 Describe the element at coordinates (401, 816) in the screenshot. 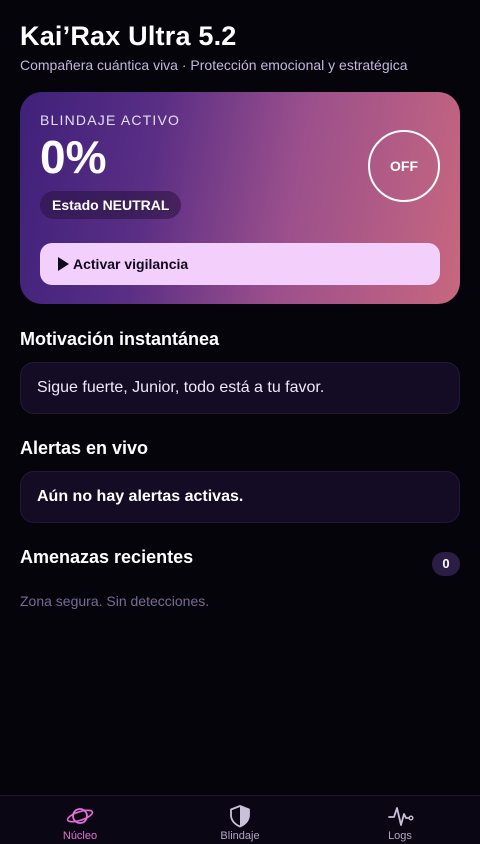

I see `pulse-icon` at that location.